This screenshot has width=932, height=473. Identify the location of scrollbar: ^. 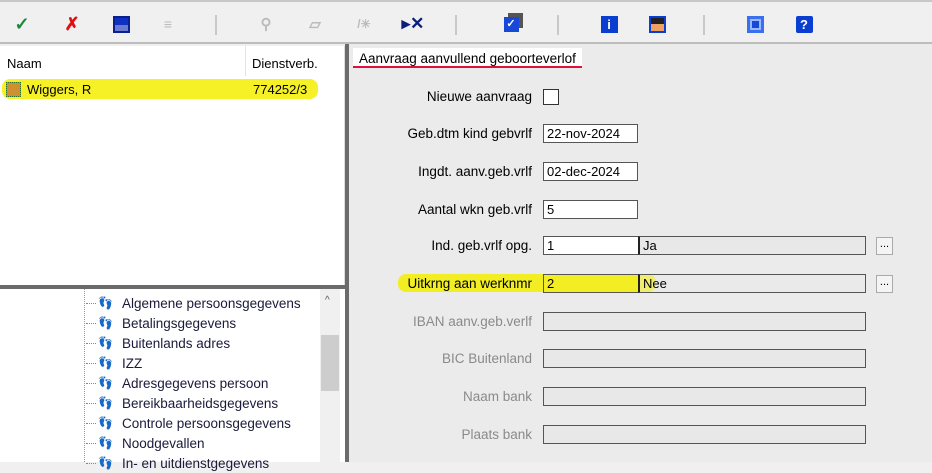
(330, 375).